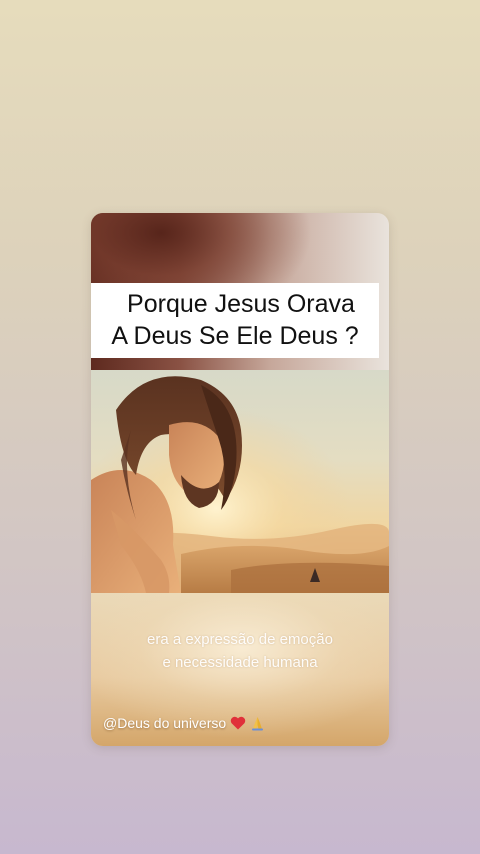  What do you see at coordinates (235, 320) in the screenshot?
I see `title-banner: Porque Jesus Orava A Deus Se Ele Deus ?` at bounding box center [235, 320].